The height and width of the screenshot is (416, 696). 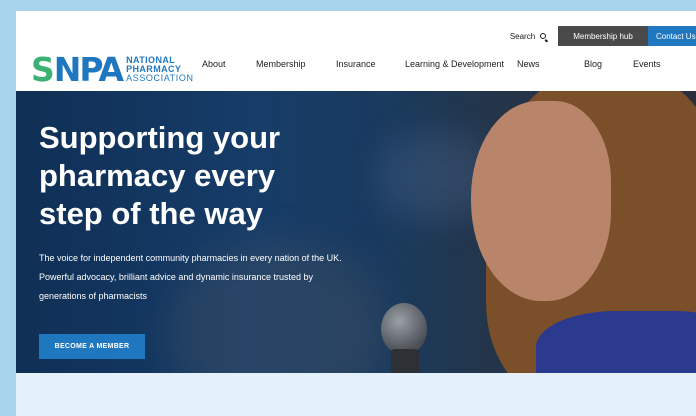 I want to click on next-section, so click(x=356, y=394).